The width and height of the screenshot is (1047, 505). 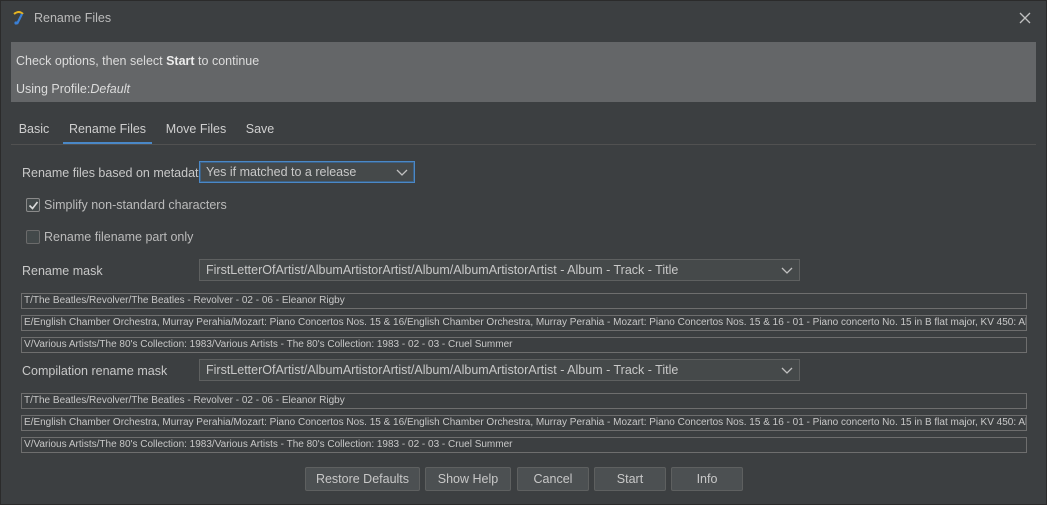 I want to click on window-title: Rename Files, so click(x=73, y=18).